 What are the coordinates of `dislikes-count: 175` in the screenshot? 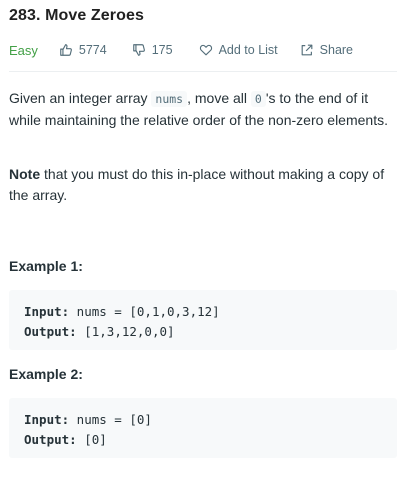 It's located at (162, 50).